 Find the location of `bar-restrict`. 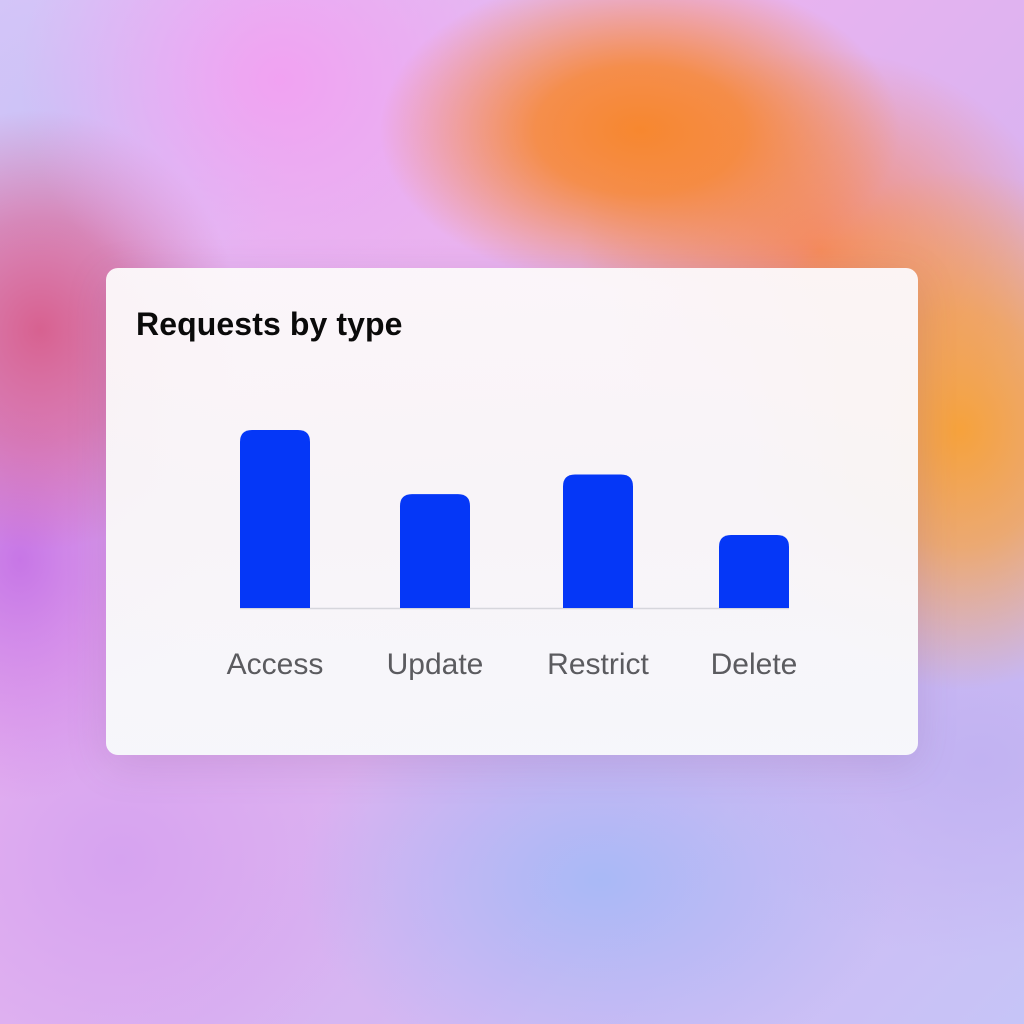

bar-restrict is located at coordinates (598, 541).